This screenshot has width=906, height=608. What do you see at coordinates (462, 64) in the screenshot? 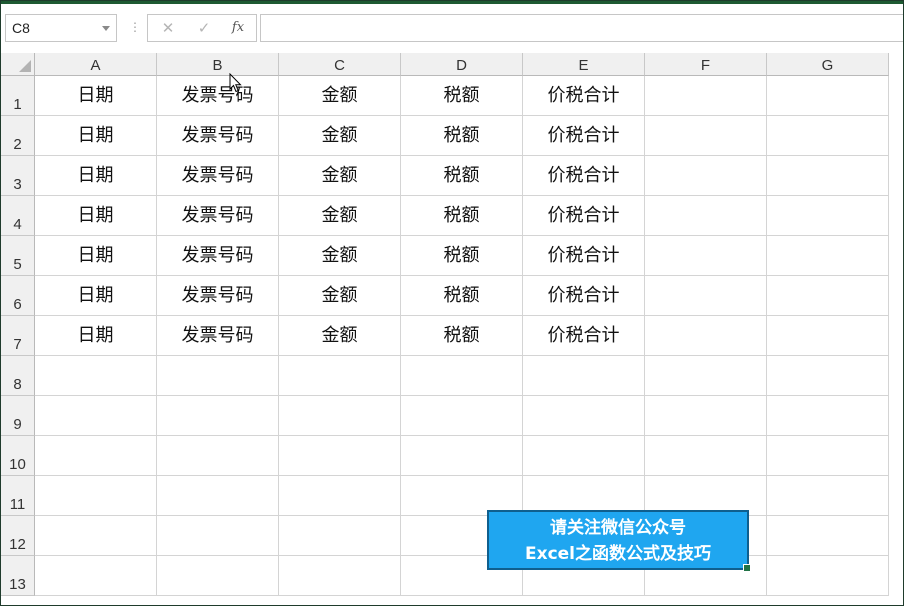
I see `column-header-d: D` at bounding box center [462, 64].